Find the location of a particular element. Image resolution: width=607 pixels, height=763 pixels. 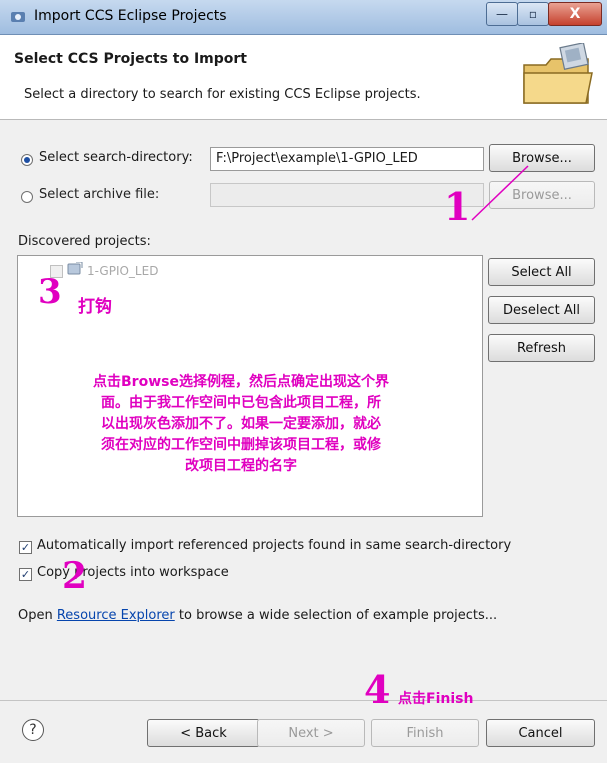

help-icon: ? is located at coordinates (33, 730).